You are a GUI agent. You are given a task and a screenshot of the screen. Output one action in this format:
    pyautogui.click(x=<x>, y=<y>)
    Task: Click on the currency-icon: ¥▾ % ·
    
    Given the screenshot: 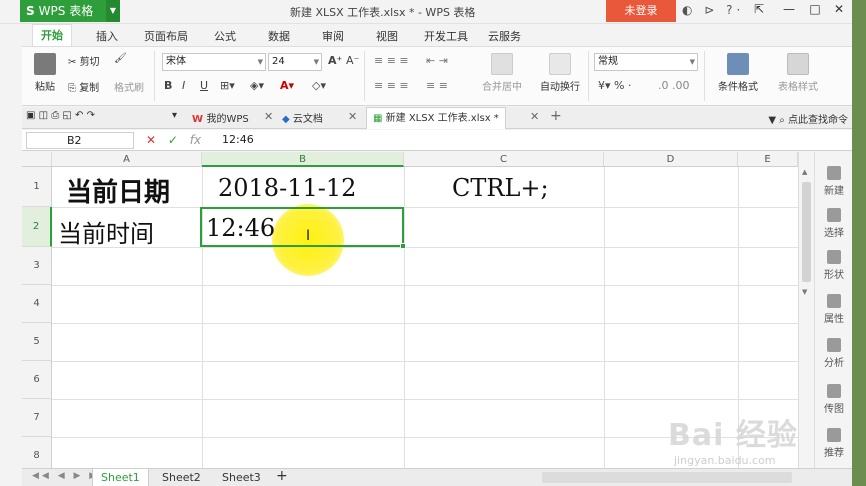 What is the action you would take?
    pyautogui.click(x=614, y=85)
    